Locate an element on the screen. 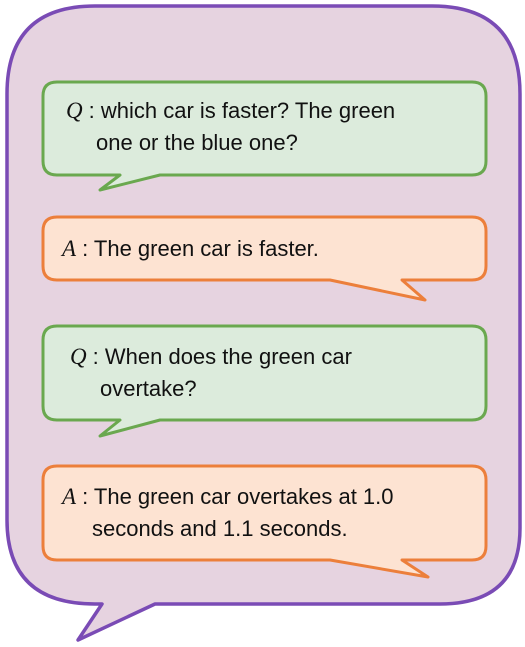  question-line-1: which car is faster? The green is located at coordinates (248, 110).